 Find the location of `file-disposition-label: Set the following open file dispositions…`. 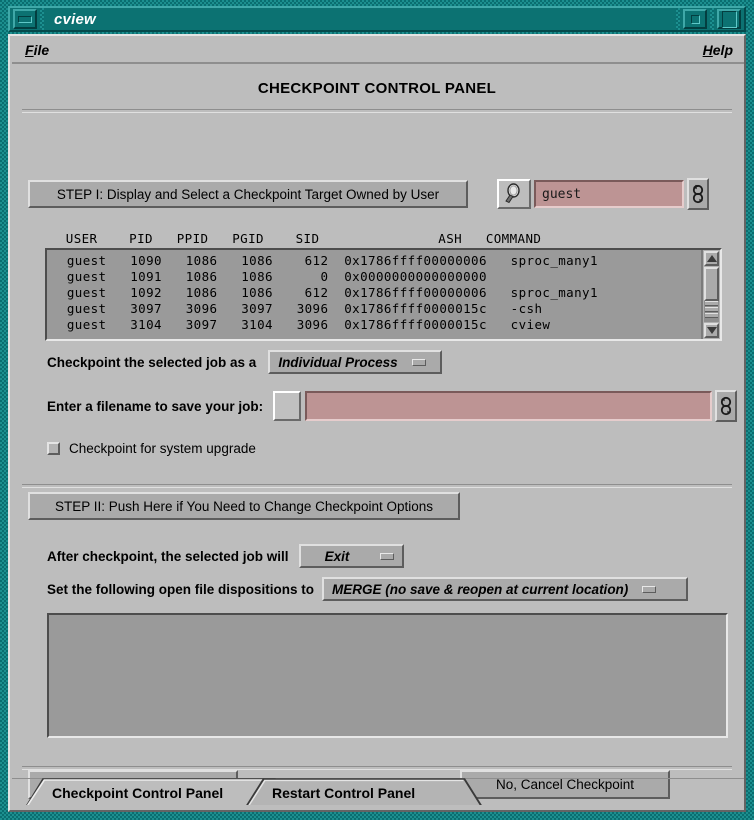

file-disposition-label: Set the following open file dispositions… is located at coordinates (180, 589).